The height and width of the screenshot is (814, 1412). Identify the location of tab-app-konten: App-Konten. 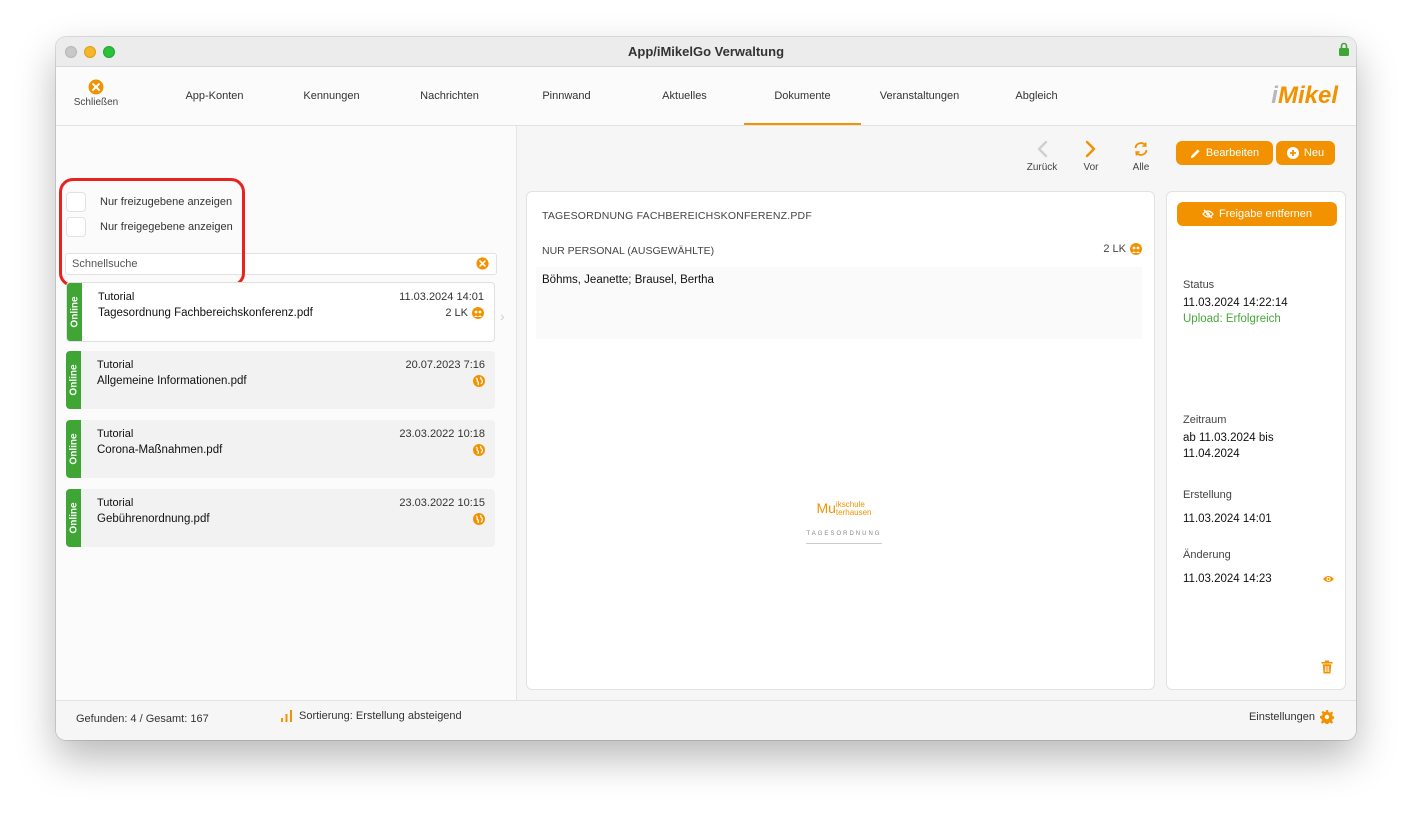
(214, 96).